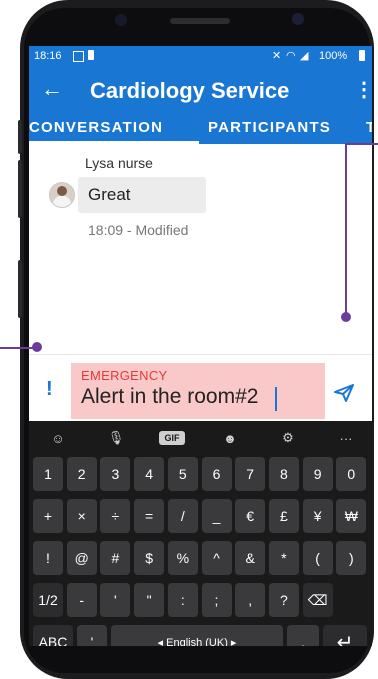  Describe the element at coordinates (216, 600) in the screenshot. I see `key: ;` at that location.